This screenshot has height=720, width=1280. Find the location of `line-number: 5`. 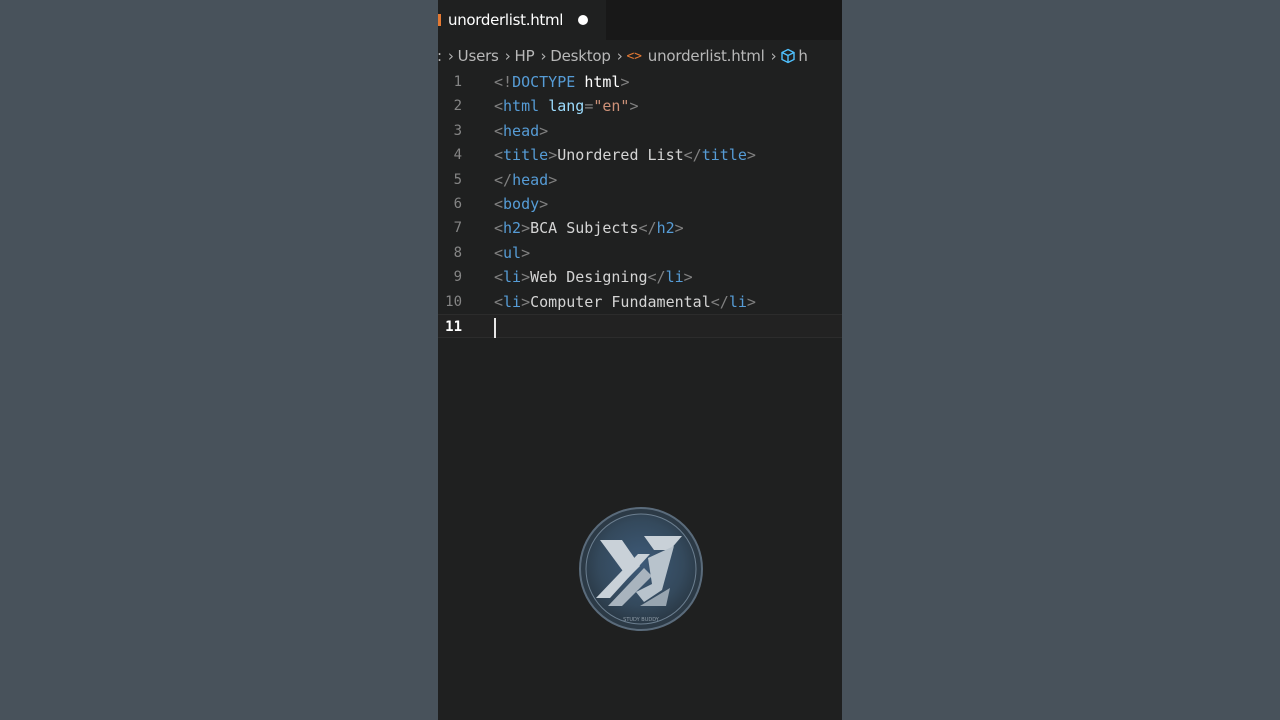

line-number: 5 is located at coordinates (457, 179).